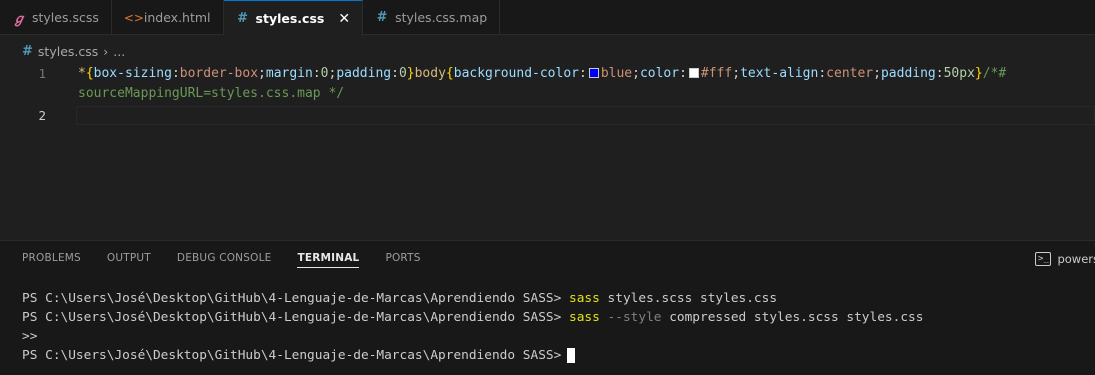 Image resolution: width=1095 pixels, height=375 pixels. I want to click on code-line-2: 2, so click(547, 115).